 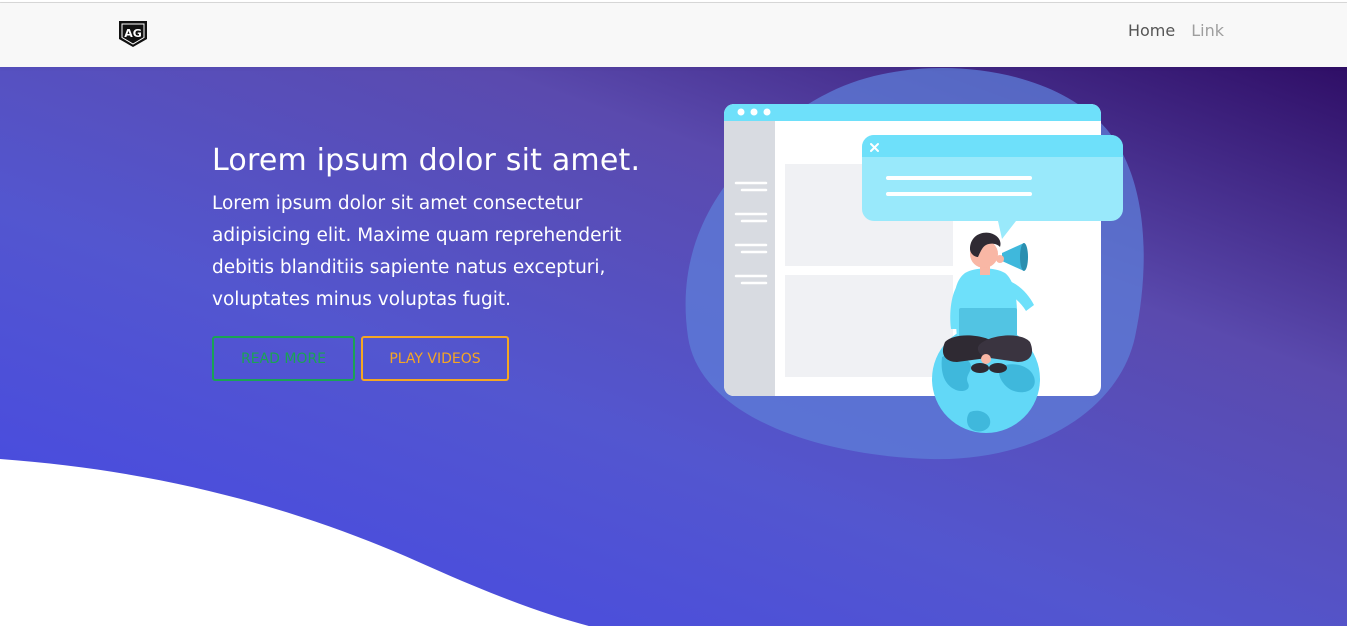 What do you see at coordinates (435, 358) in the screenshot?
I see `play-videos-button: PLAY VIDEOS` at bounding box center [435, 358].